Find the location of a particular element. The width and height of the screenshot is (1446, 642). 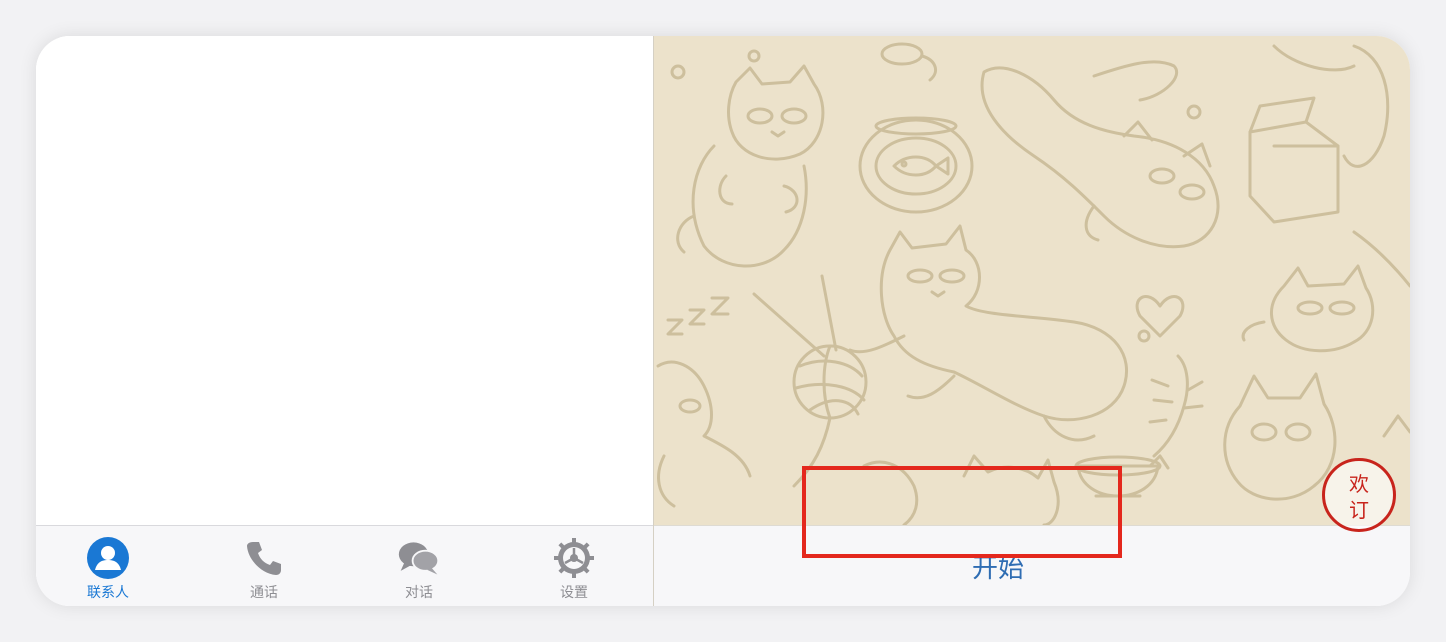

tab-chats-label: 对话 is located at coordinates (419, 593).